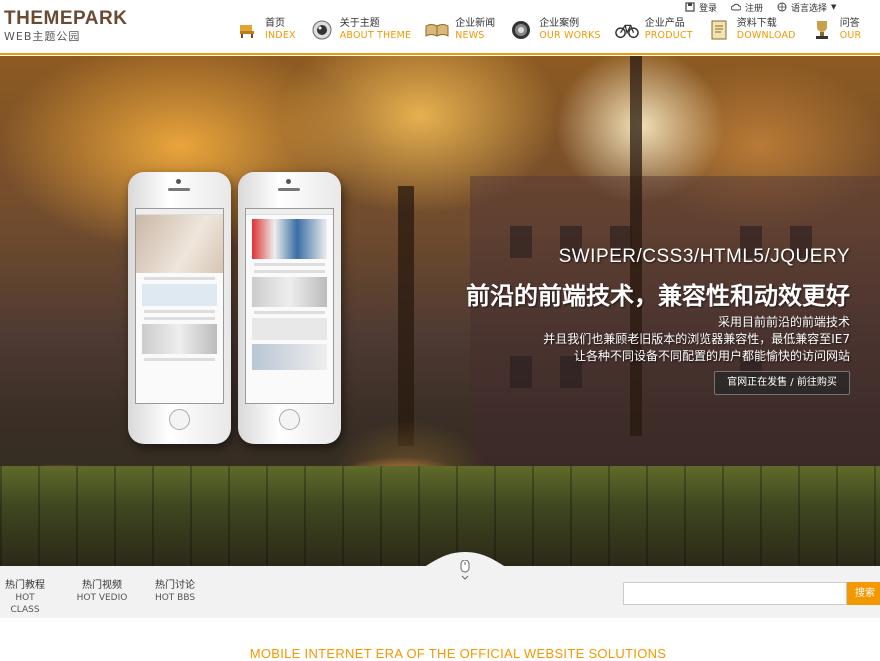  Describe the element at coordinates (470, 35) in the screenshot. I see `nav-label-en: NEWS` at that location.